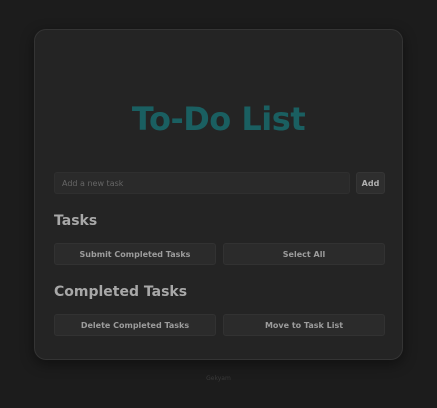  I want to click on completed-tasks-heading: Completed Tasks, so click(121, 292).